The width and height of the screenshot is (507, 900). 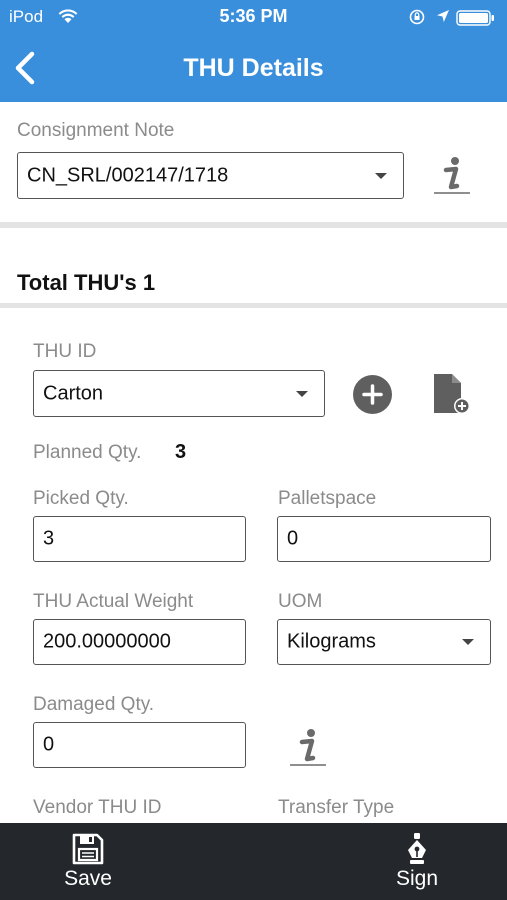 What do you see at coordinates (94, 704) in the screenshot?
I see `damaged-qty-label: Damaged Qty.` at bounding box center [94, 704].